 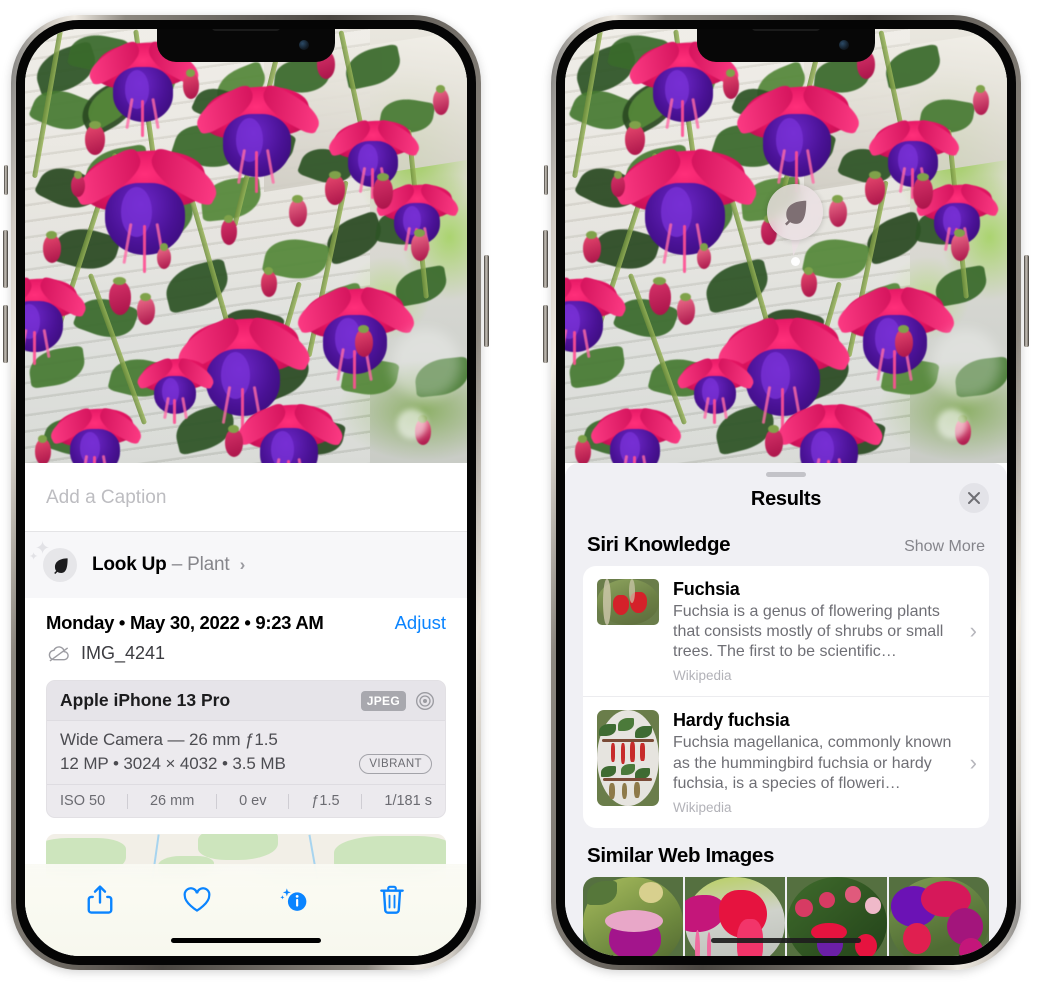 I want to click on aperture-icon, so click(x=425, y=700).